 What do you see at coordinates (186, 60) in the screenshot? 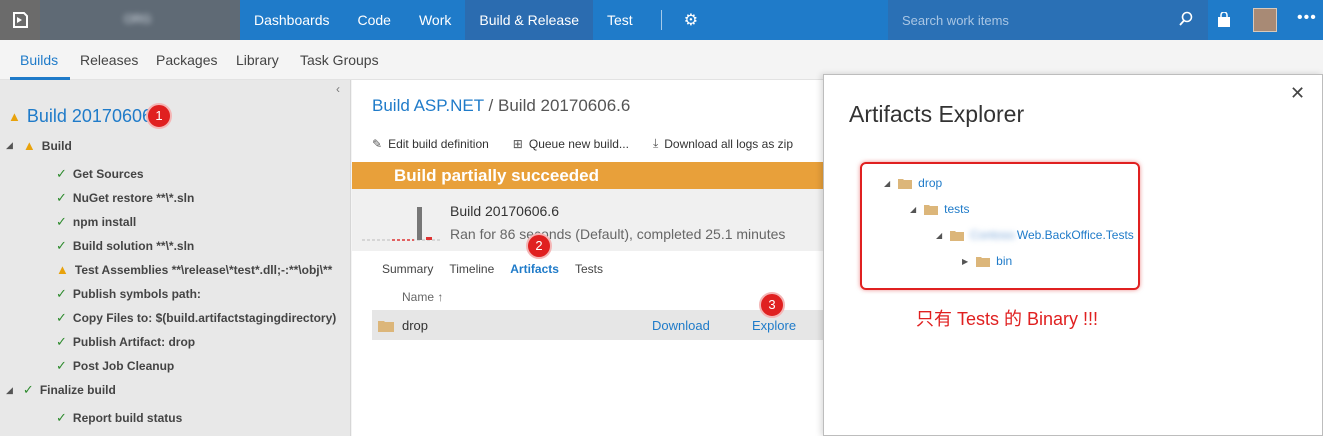
I see `tab-packages: Packages` at bounding box center [186, 60].